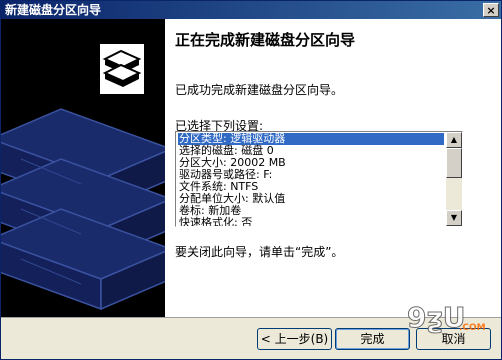  What do you see at coordinates (122, 69) in the screenshot?
I see `disk-wizard-icon` at bounding box center [122, 69].